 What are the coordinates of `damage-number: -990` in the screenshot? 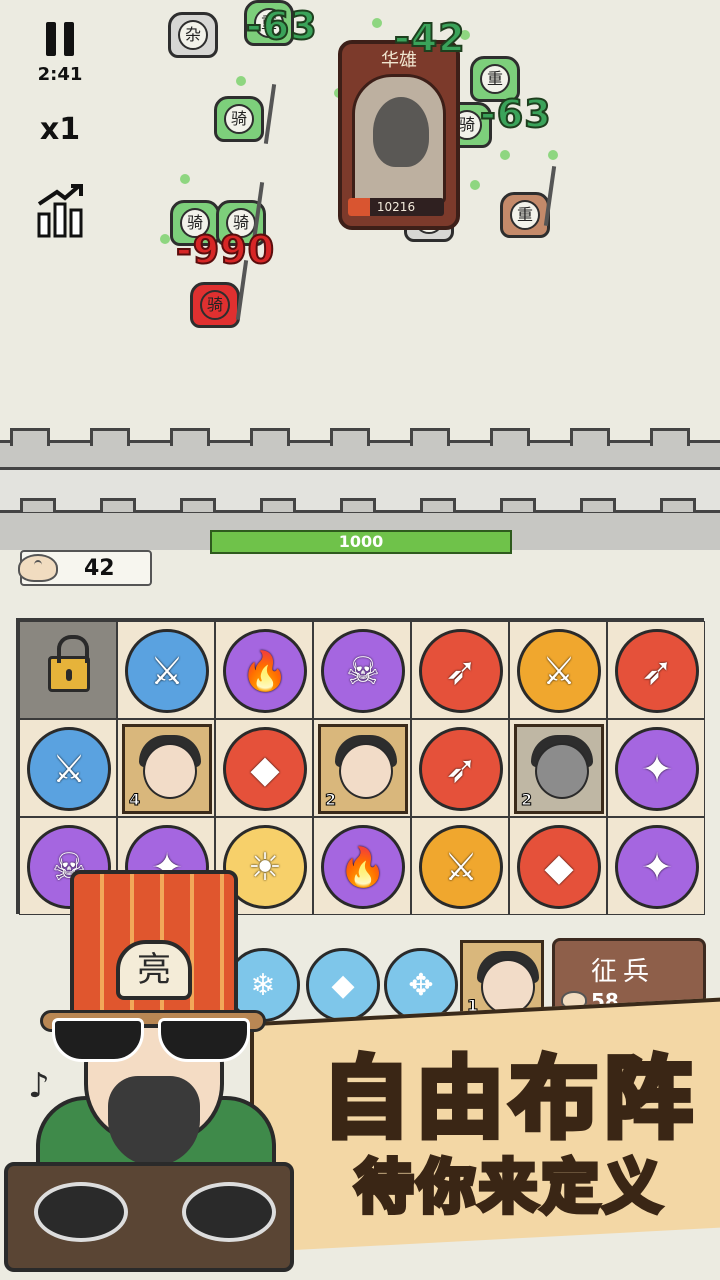 It's located at (225, 250).